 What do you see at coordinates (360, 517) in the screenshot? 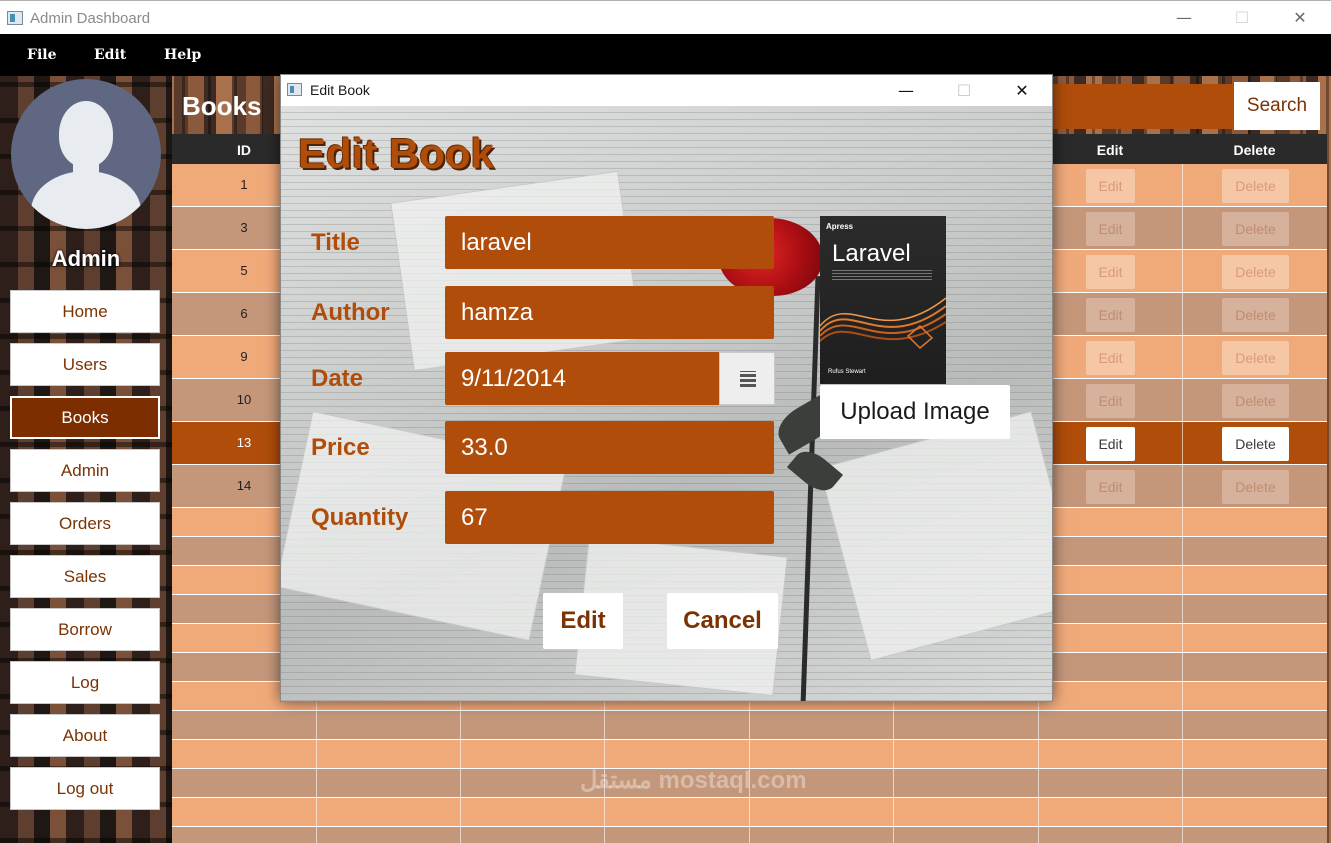
I see `quantity-label: Quantity` at bounding box center [360, 517].